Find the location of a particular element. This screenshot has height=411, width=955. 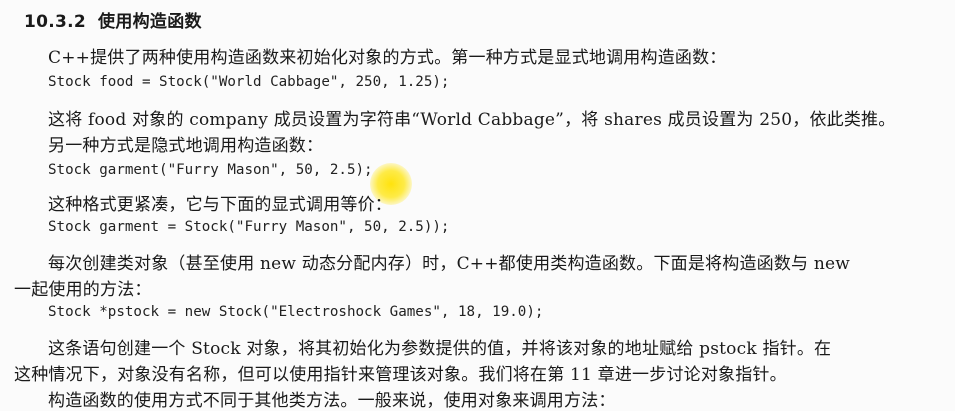

code-line: Stock garment("Furry Mason", 50, 2.5); is located at coordinates (210, 170).